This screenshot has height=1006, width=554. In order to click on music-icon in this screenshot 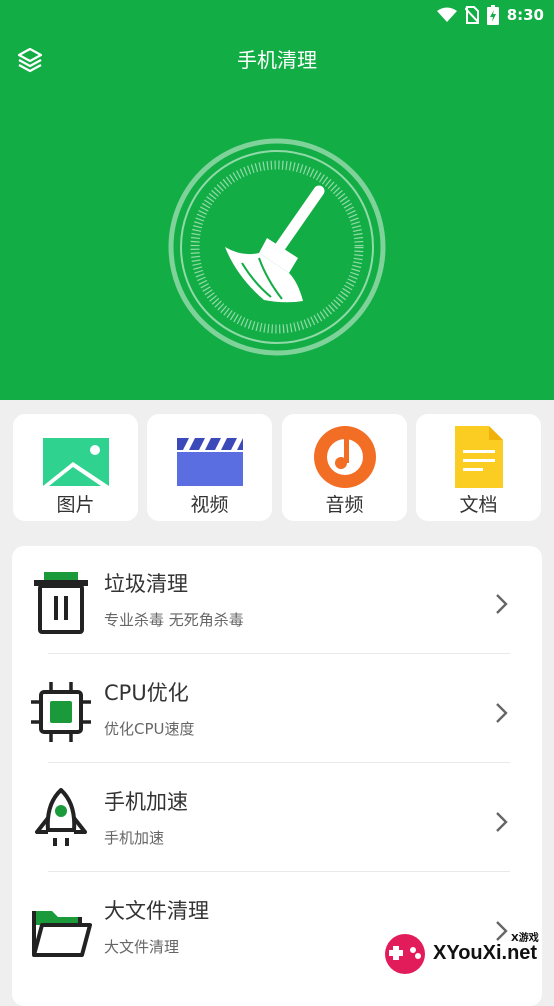, I will do `click(344, 457)`.